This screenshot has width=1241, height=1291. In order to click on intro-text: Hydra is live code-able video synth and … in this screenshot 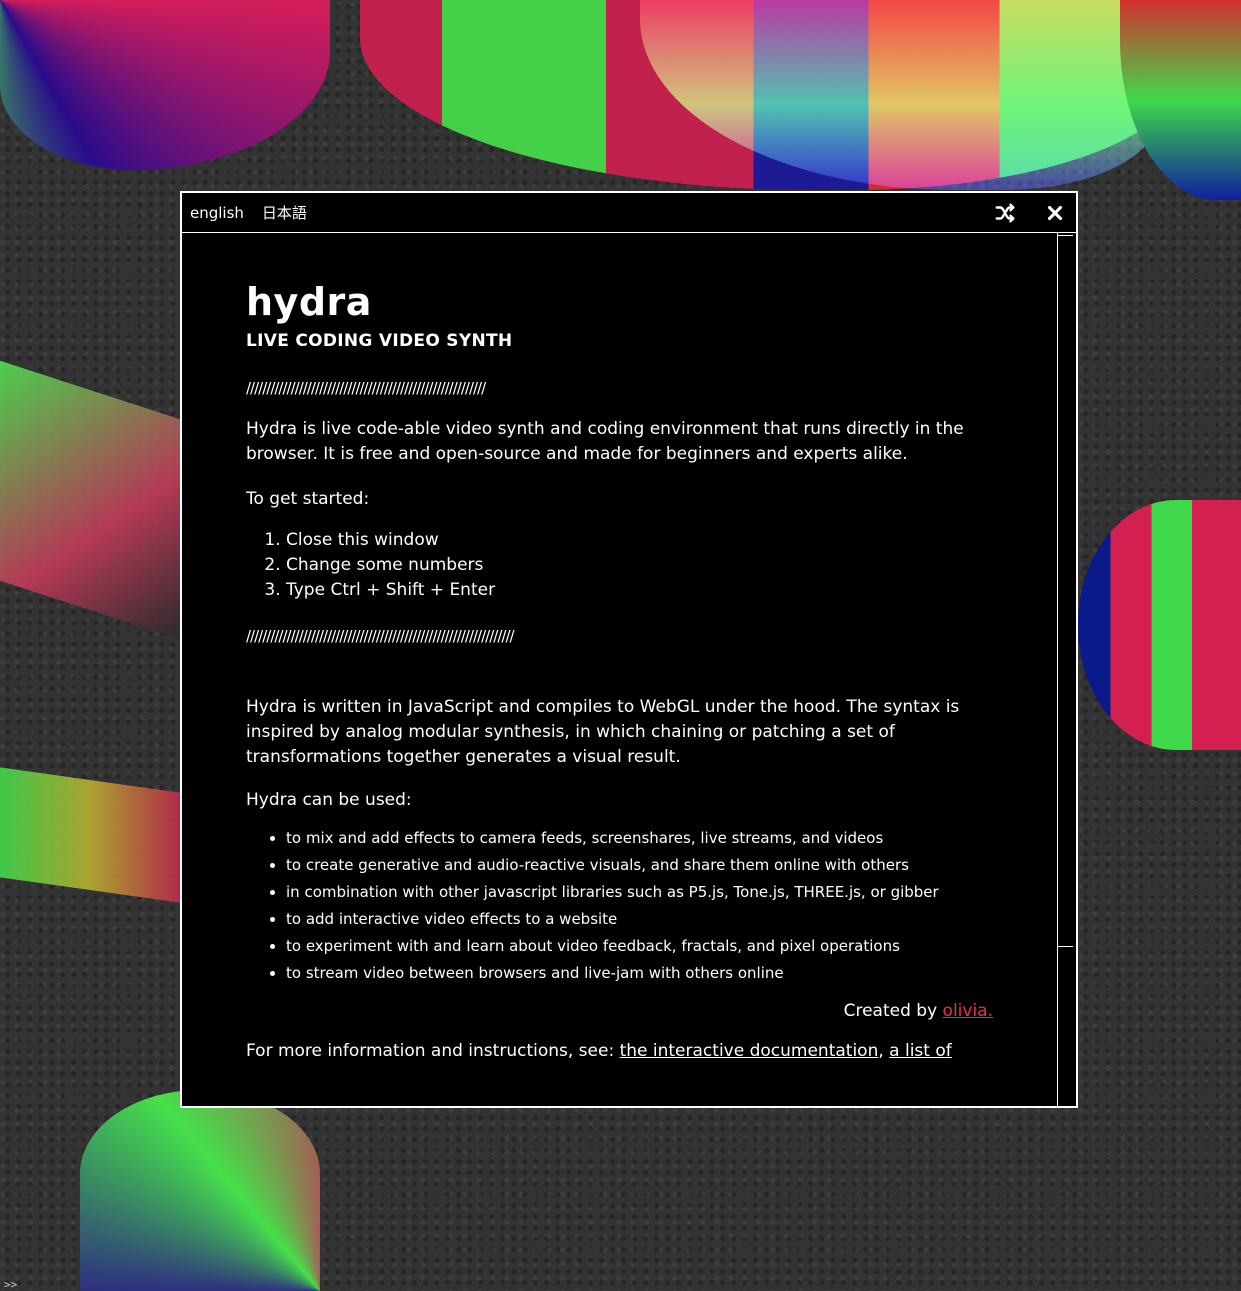, I will do `click(605, 441)`.